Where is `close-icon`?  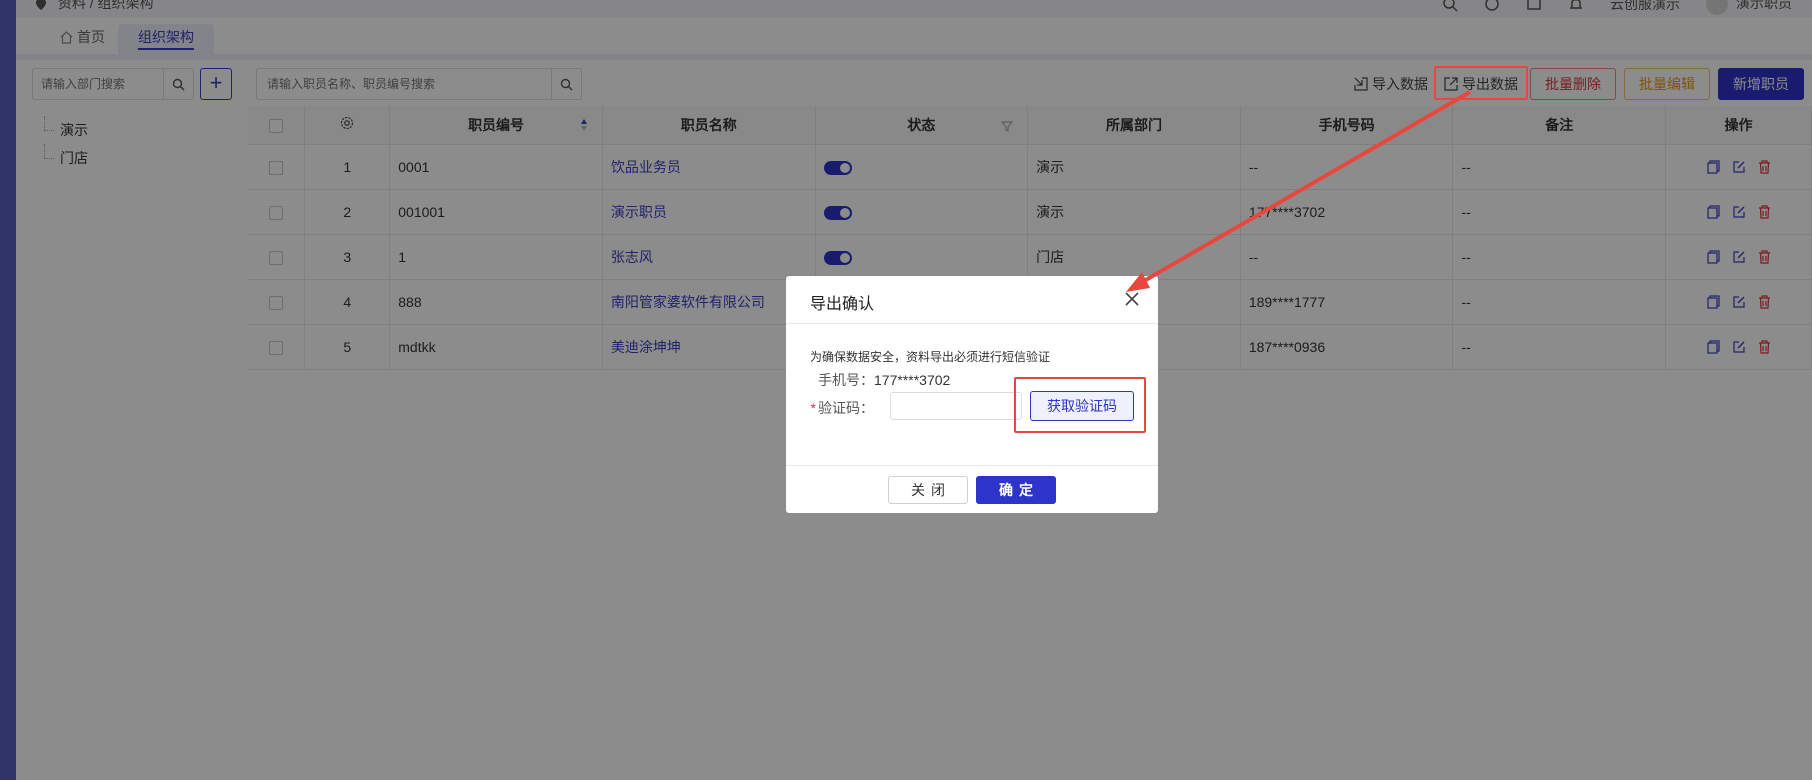 close-icon is located at coordinates (1132, 299).